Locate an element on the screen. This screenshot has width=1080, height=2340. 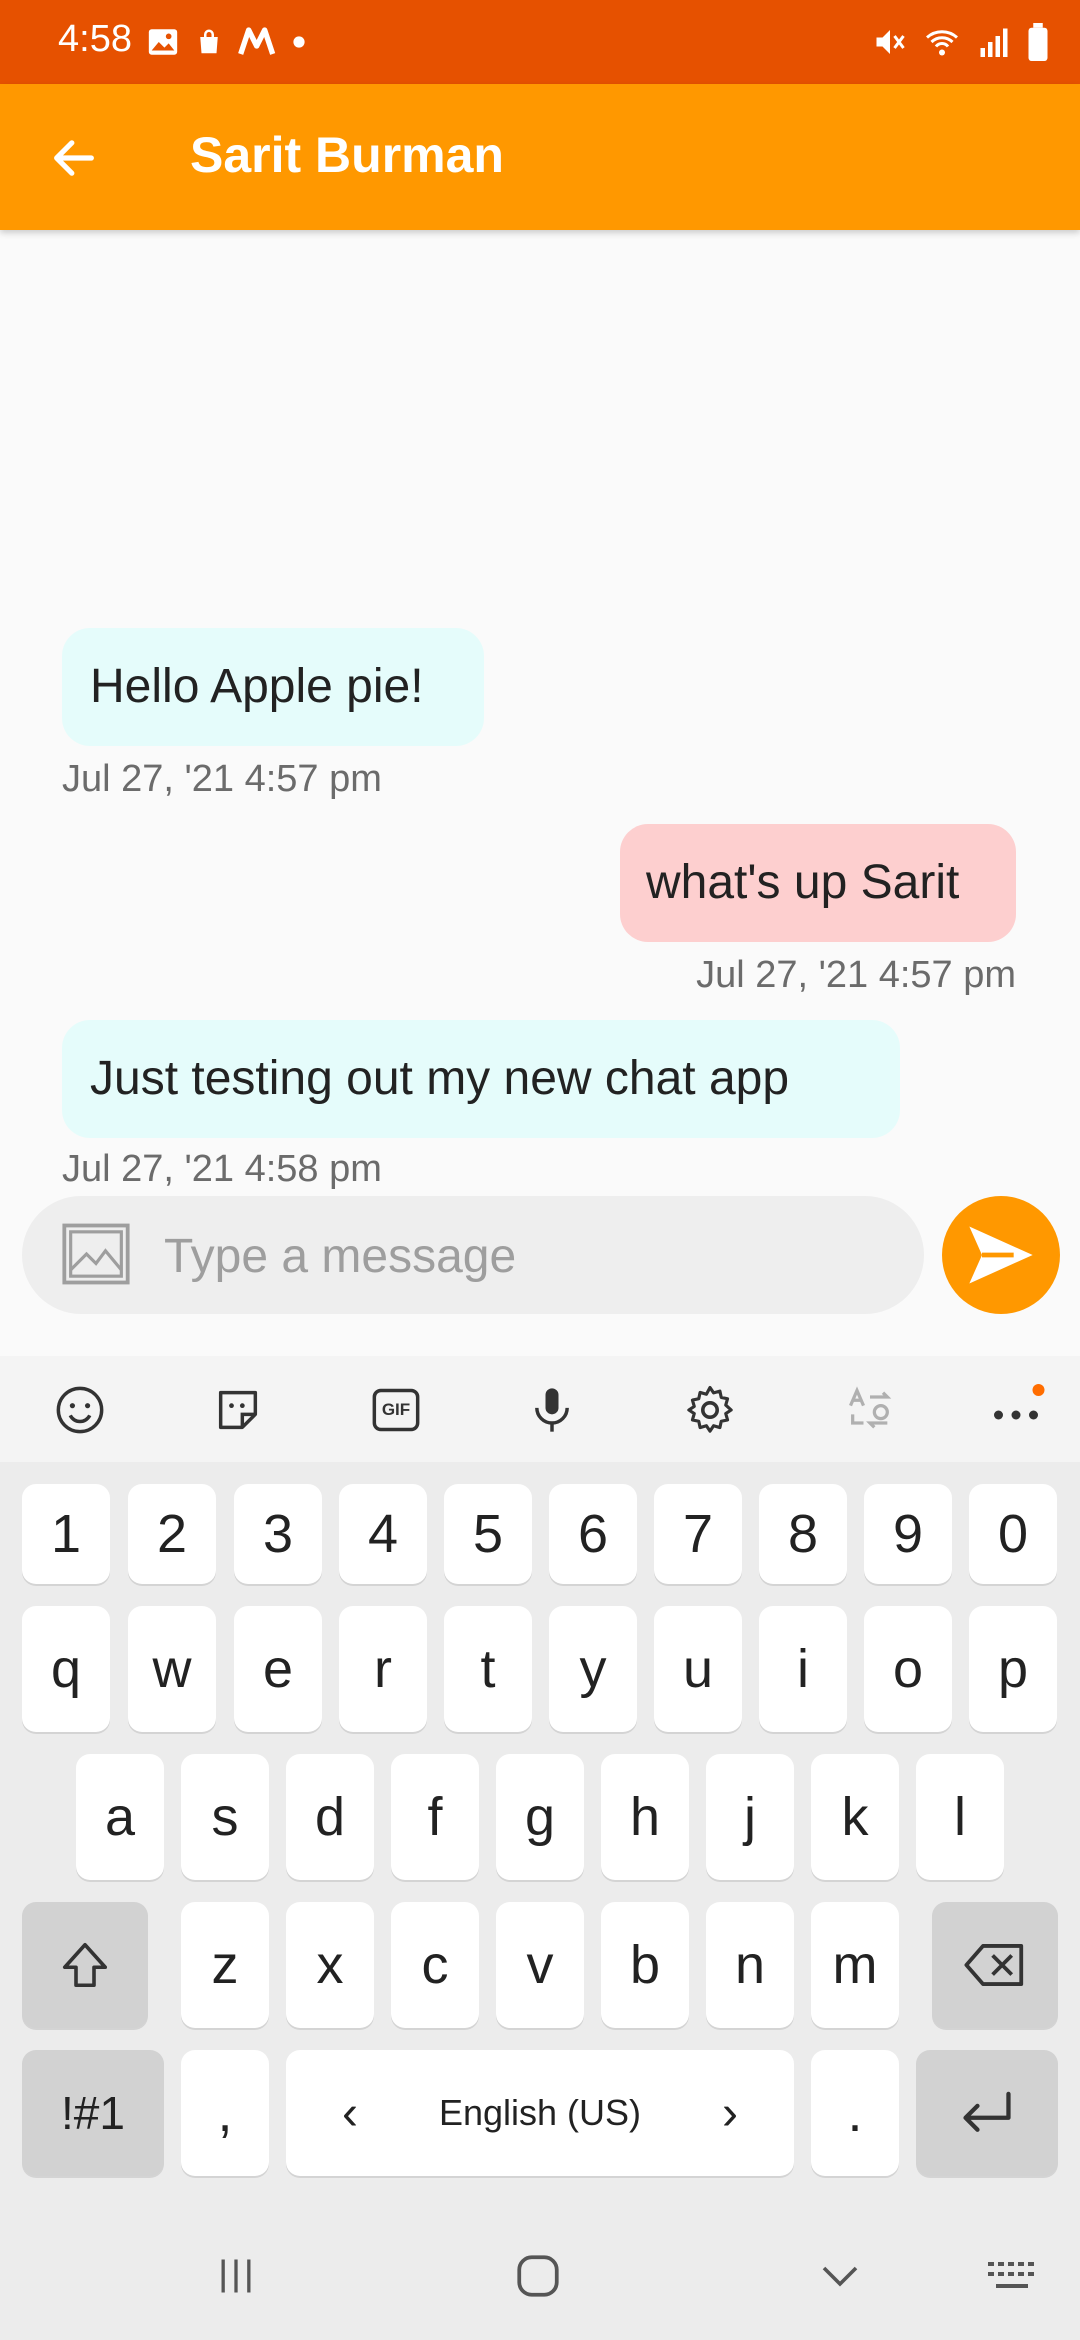
shift-icon is located at coordinates (85, 1965).